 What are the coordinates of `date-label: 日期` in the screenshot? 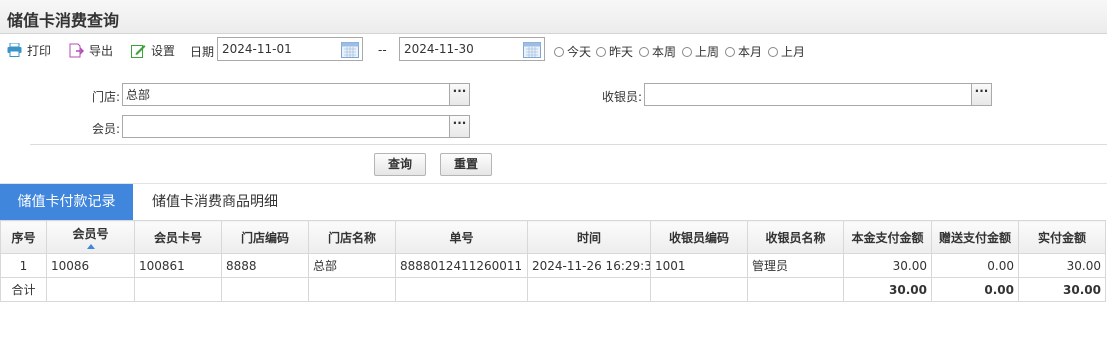 It's located at (202, 52).